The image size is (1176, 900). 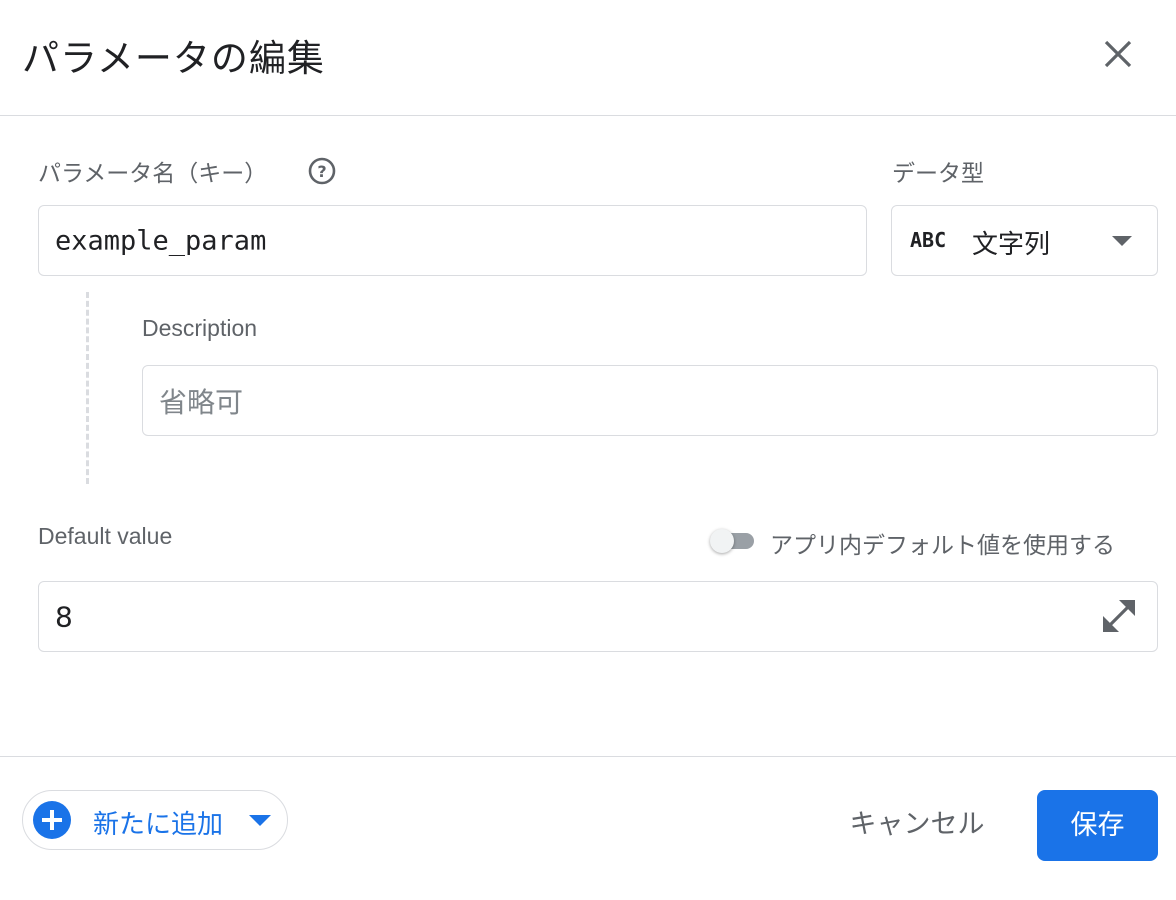 What do you see at coordinates (588, 756) in the screenshot?
I see `footer-divider` at bounding box center [588, 756].